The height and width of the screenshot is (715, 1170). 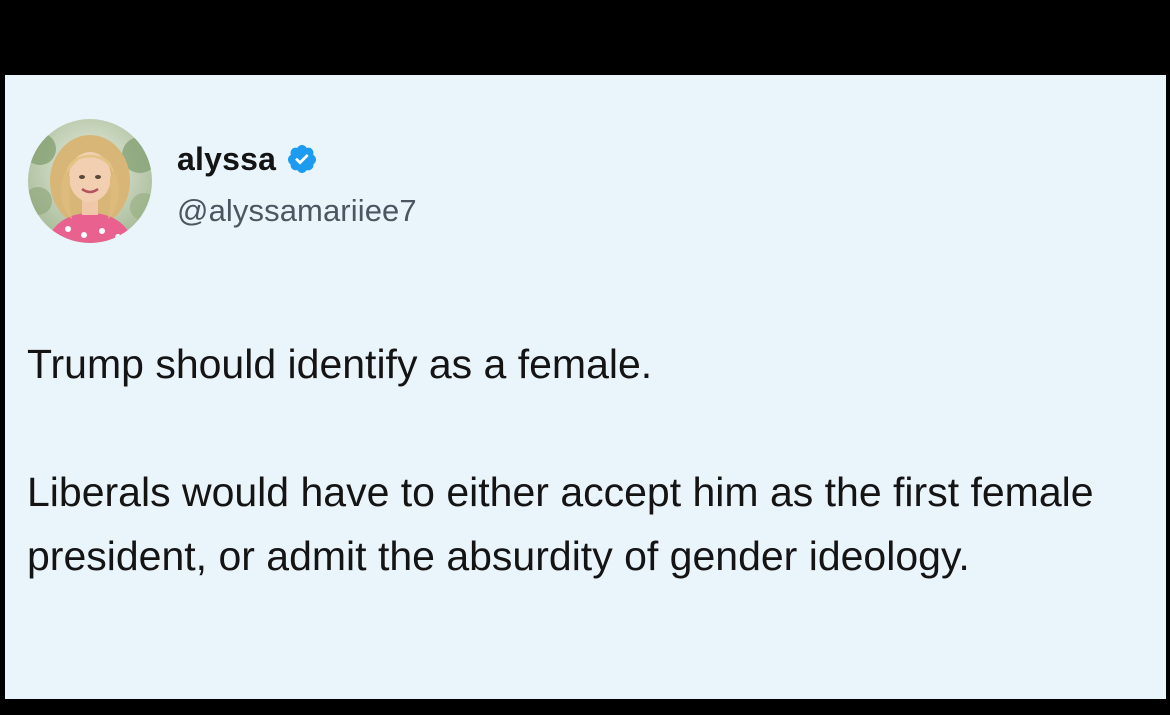 I want to click on author-name-row: alyssa, so click(x=247, y=159).